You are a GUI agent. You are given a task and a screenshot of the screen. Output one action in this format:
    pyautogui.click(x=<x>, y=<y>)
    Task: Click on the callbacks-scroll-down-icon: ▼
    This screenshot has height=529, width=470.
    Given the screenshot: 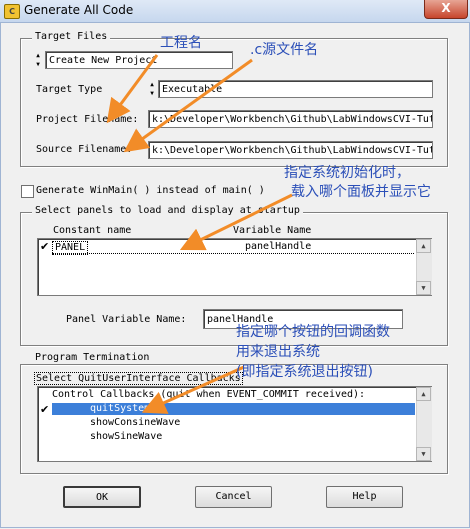 What is the action you would take?
    pyautogui.click(x=423, y=454)
    